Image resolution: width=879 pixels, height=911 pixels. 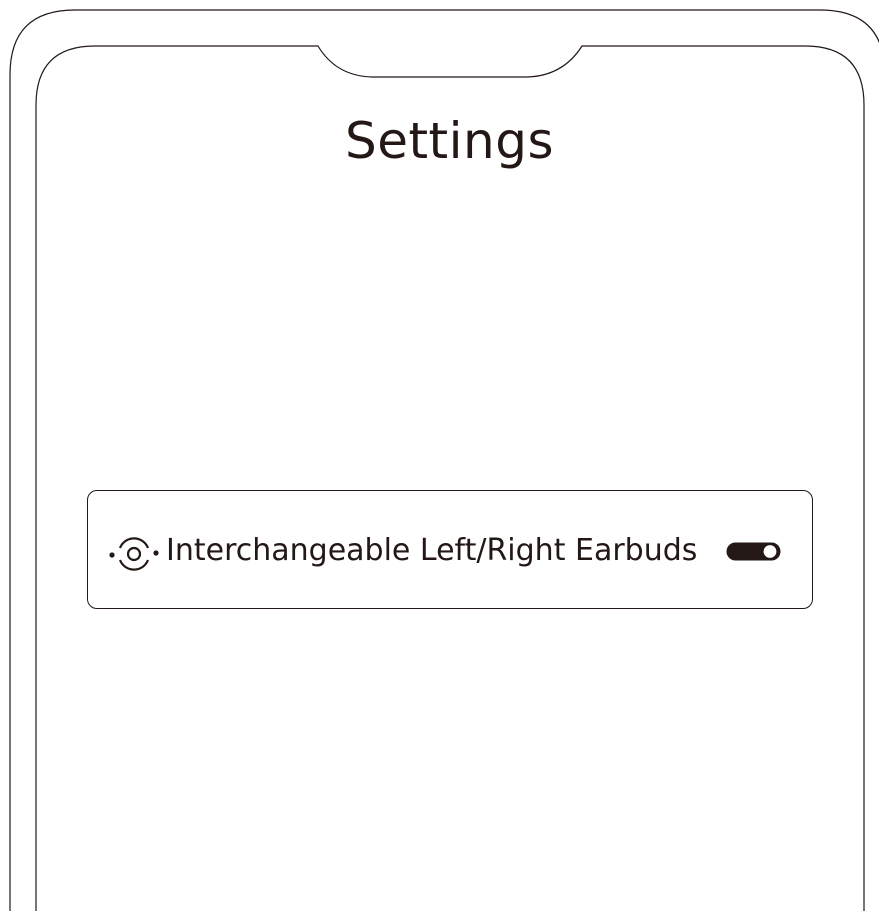 I want to click on toggle-knob, so click(x=770, y=551).